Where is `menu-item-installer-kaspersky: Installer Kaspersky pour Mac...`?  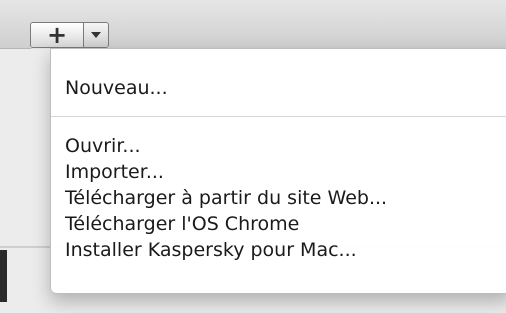 menu-item-installer-kaspersky: Installer Kaspersky pour Mac... is located at coordinates (211, 250).